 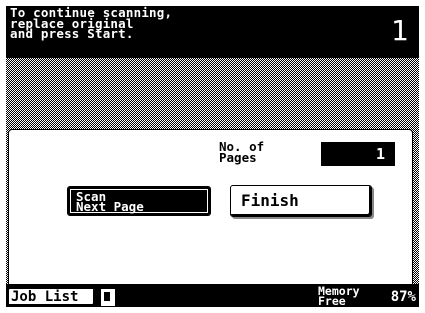 I want to click on scan-next-page-label: Scan Next Page, so click(x=110, y=201).